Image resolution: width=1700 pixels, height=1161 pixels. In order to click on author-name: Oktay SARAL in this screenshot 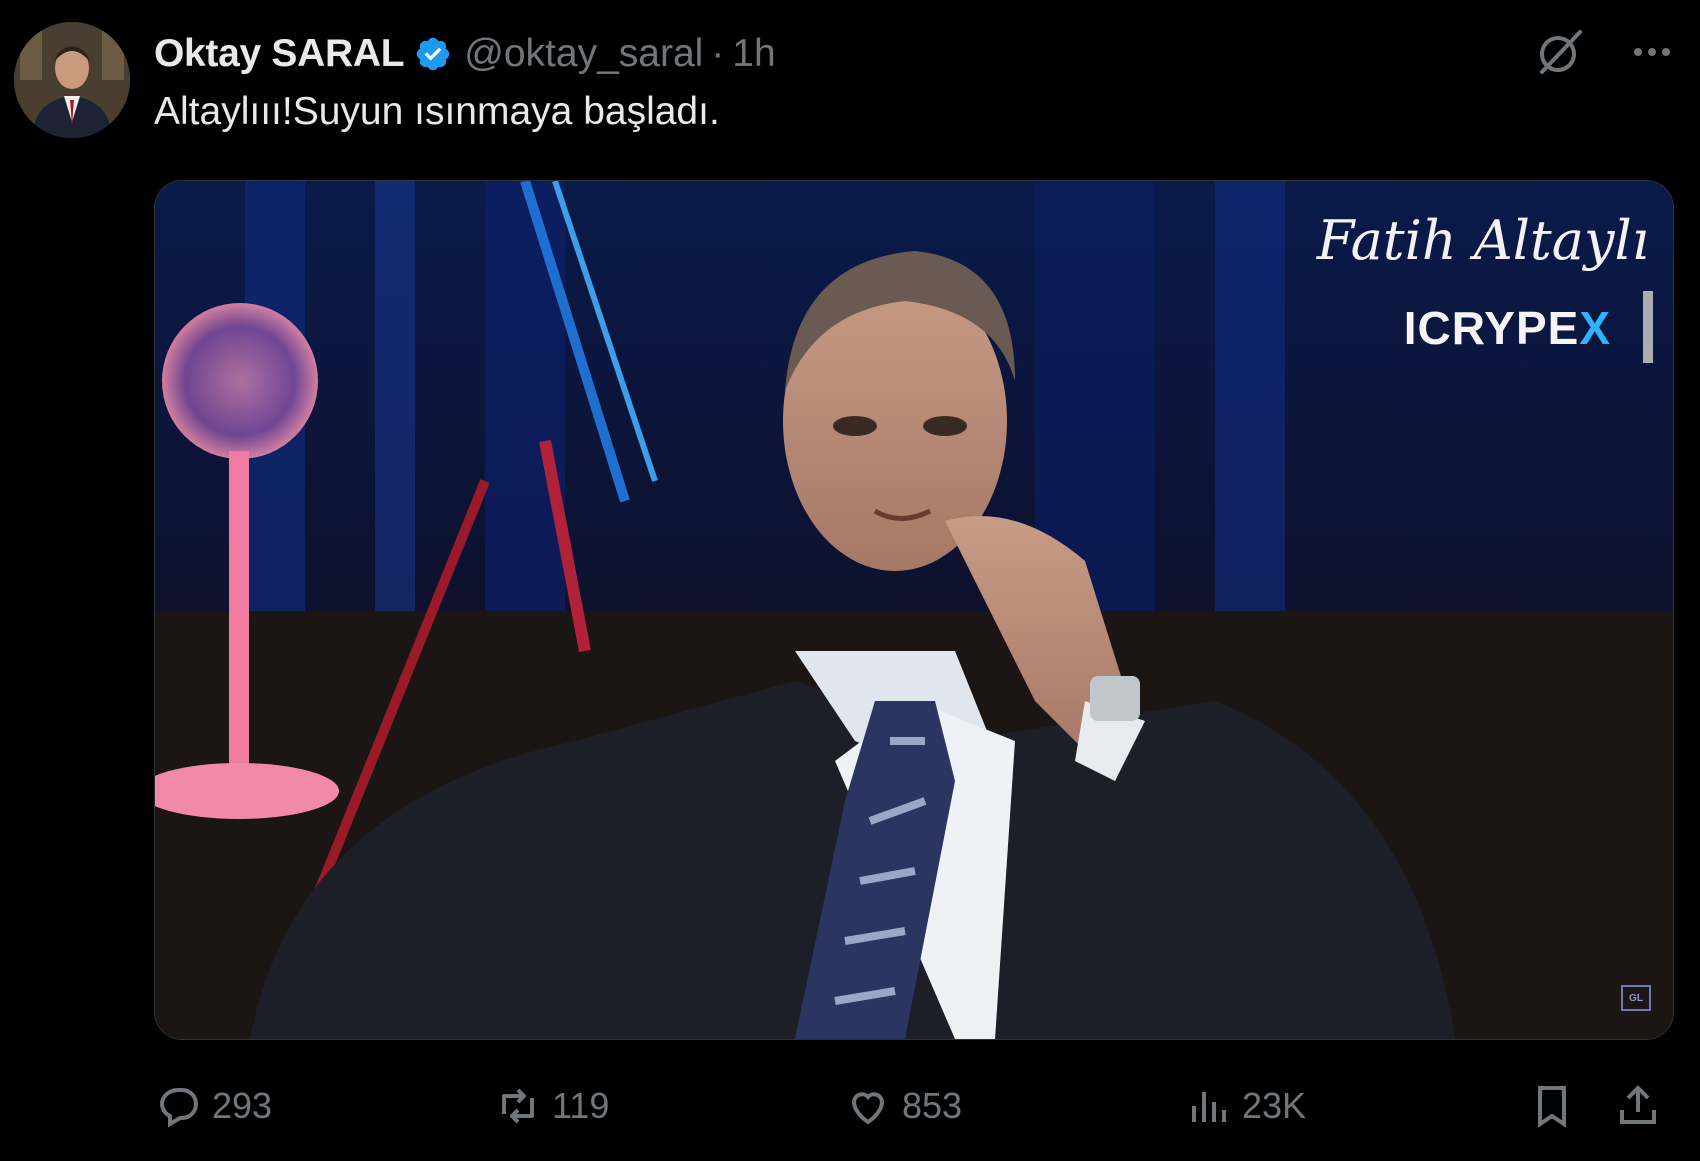, I will do `click(279, 54)`.